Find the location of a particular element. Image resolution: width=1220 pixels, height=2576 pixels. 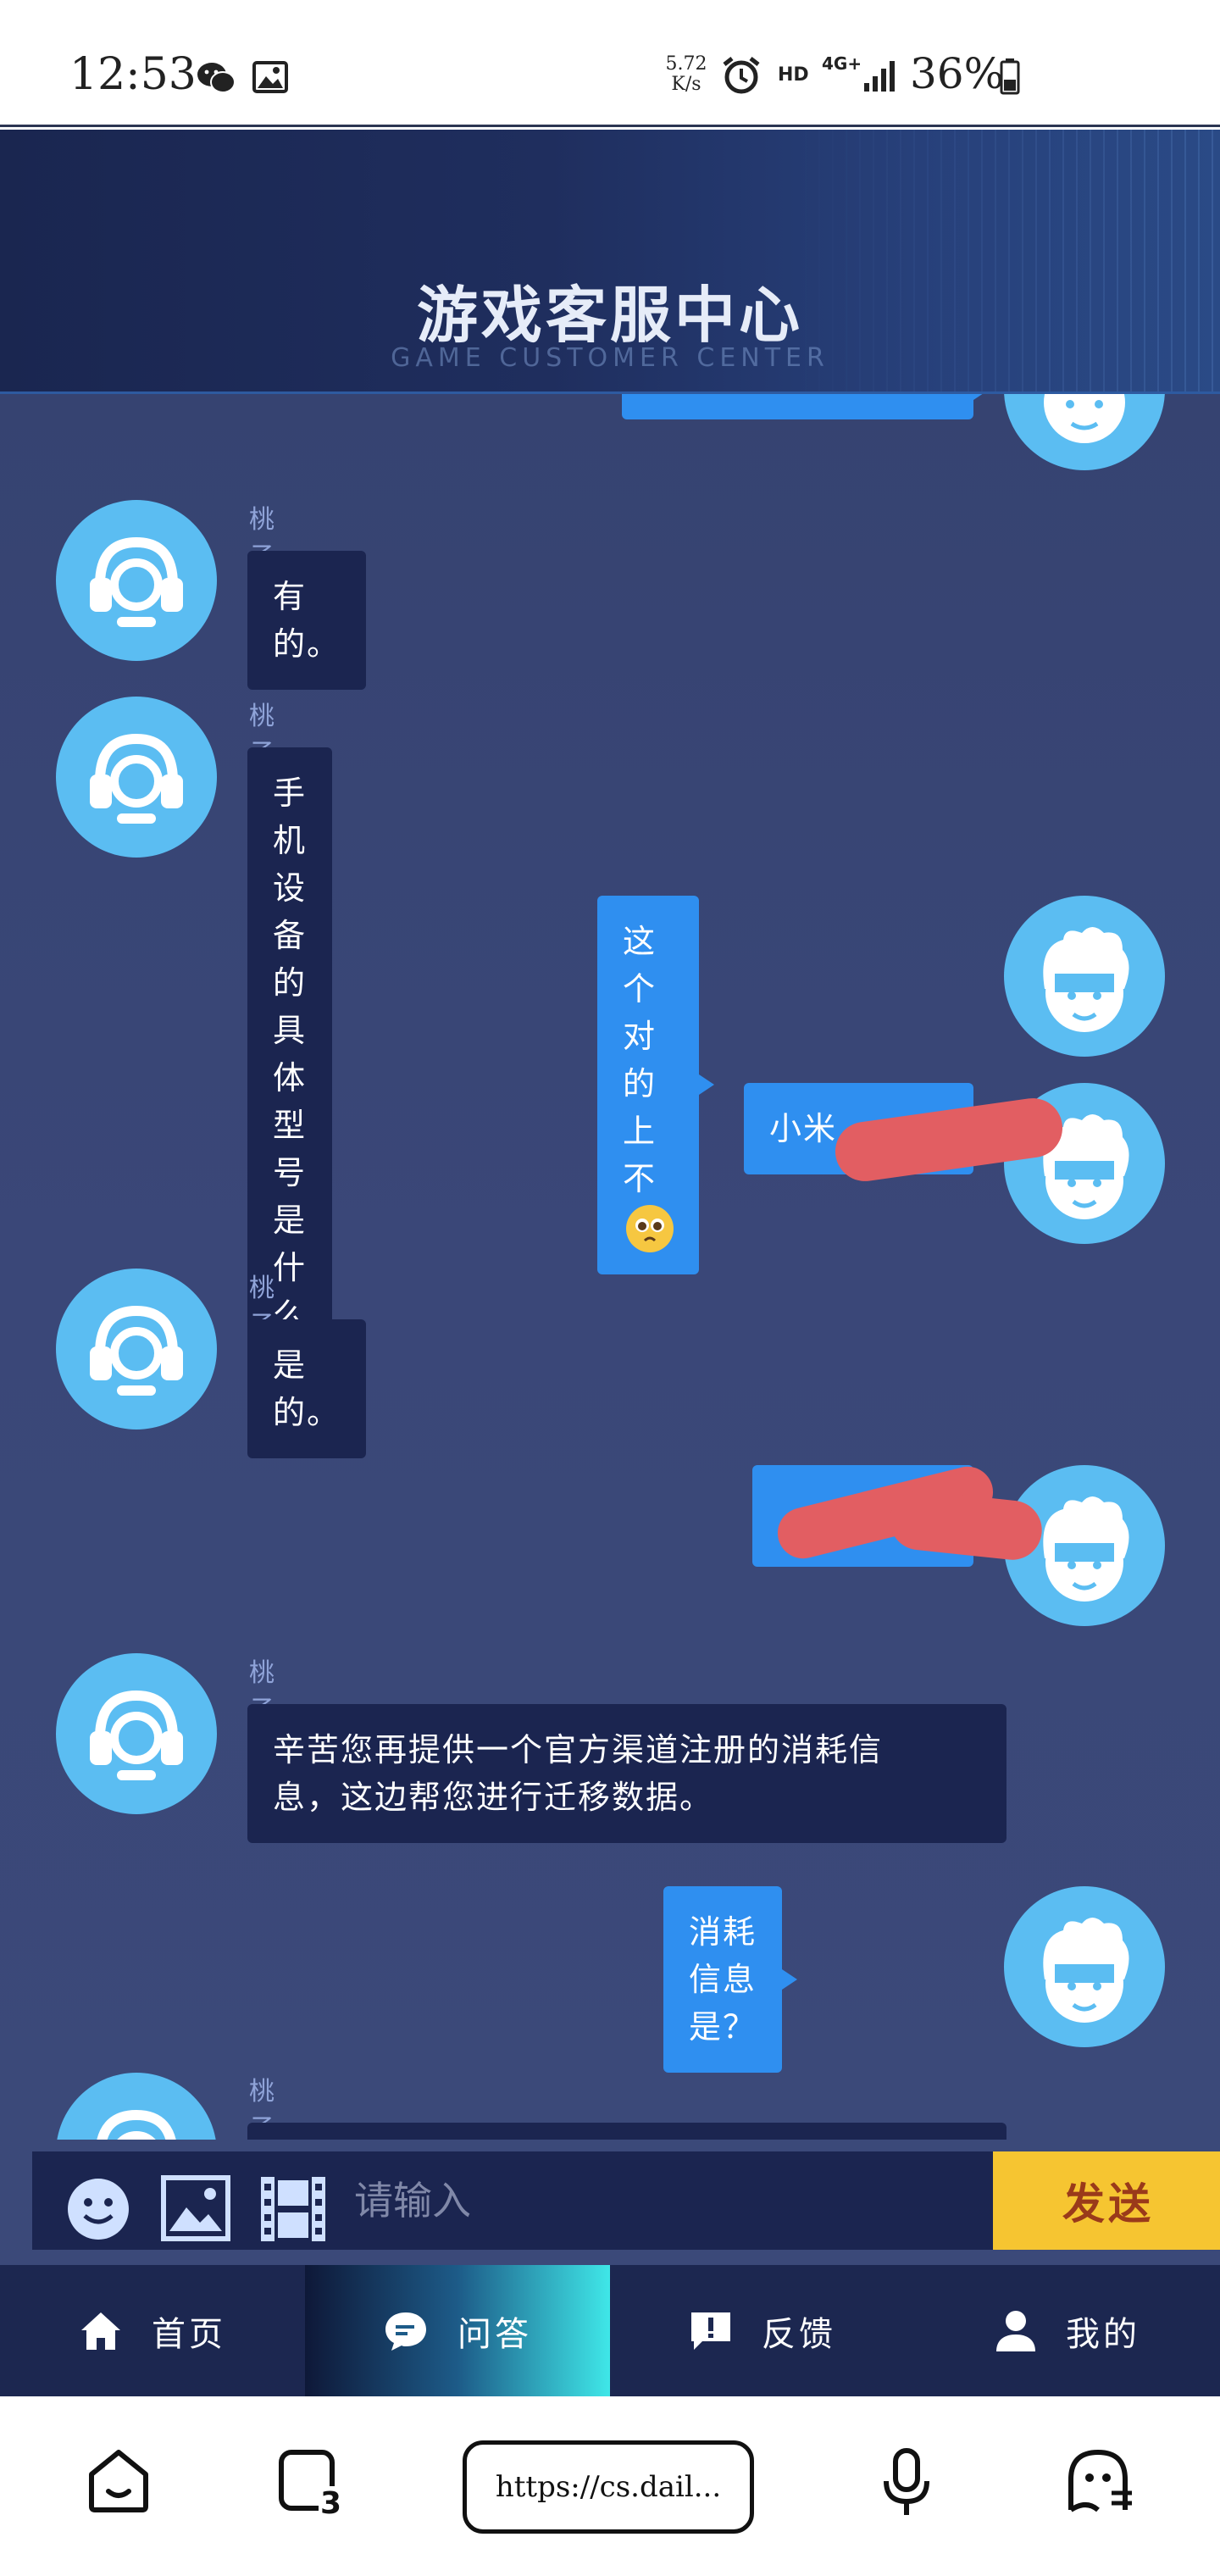

status-bar: 12:53 5.72 K/s HD 4G+ 36% is located at coordinates (610, 63).